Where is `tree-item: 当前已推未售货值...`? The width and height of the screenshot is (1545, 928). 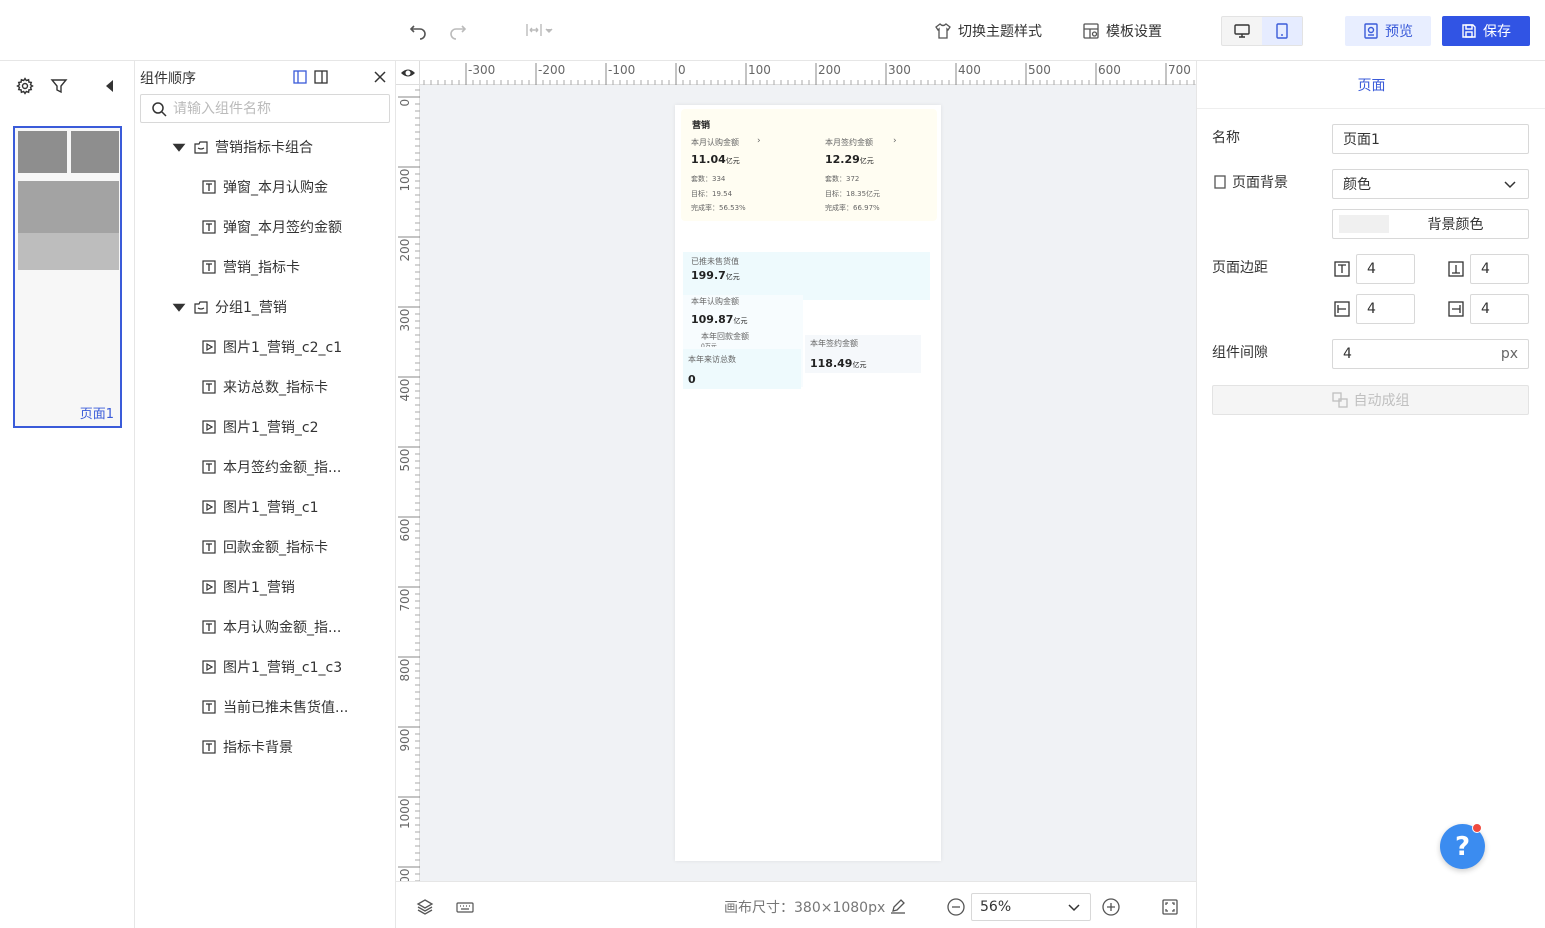 tree-item: 当前已推未售货值... is located at coordinates (274, 707).